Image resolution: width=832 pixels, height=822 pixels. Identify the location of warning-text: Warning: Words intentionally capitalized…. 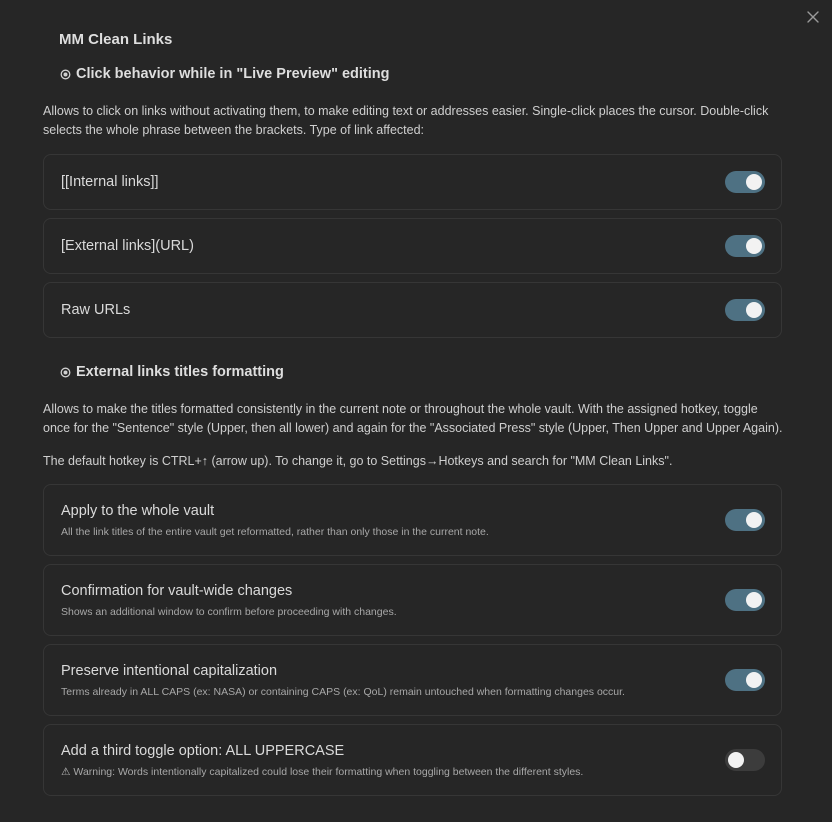
(328, 772).